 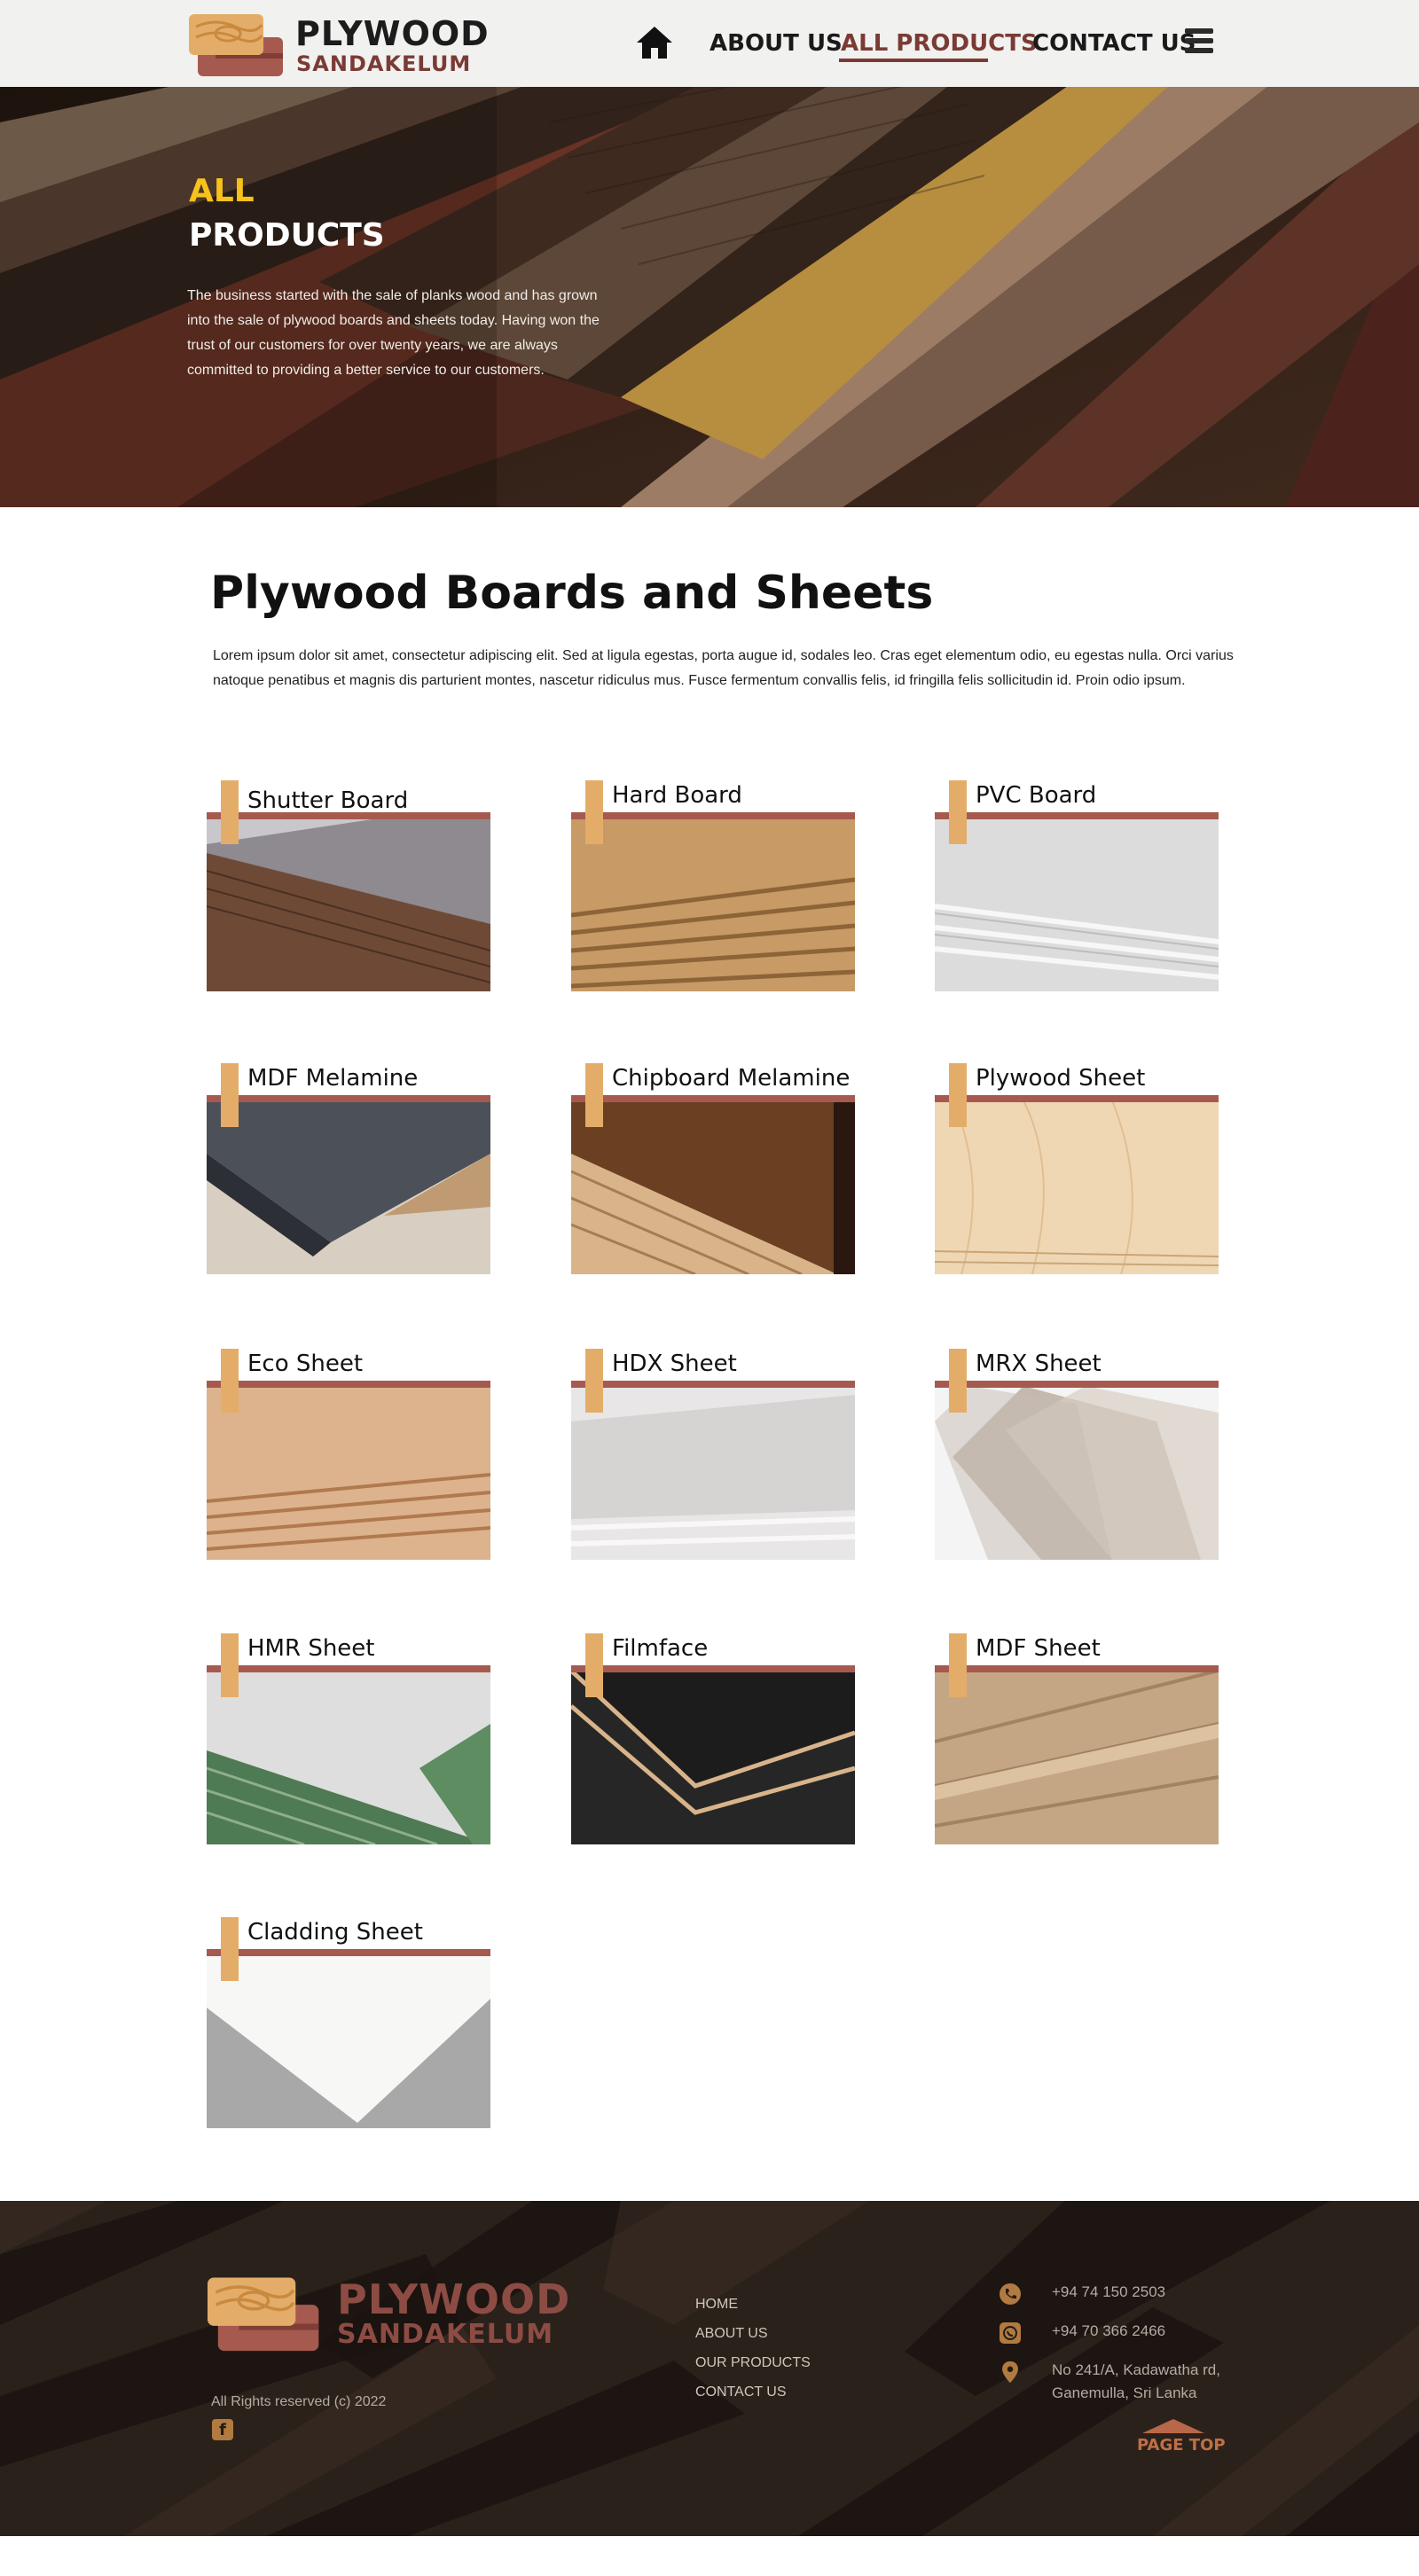 I want to click on product-card: Cladding Sheet, so click(x=350, y=2037).